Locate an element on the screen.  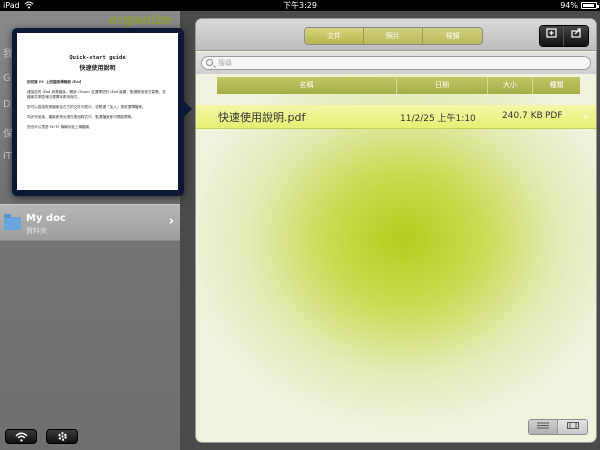
grid-view-icon is located at coordinates (572, 425).